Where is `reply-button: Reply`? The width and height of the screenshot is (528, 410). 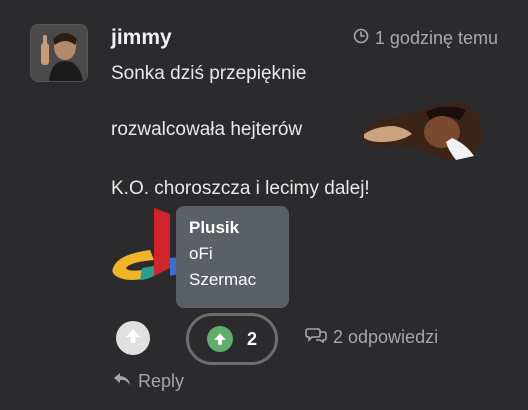 reply-button: Reply is located at coordinates (148, 381).